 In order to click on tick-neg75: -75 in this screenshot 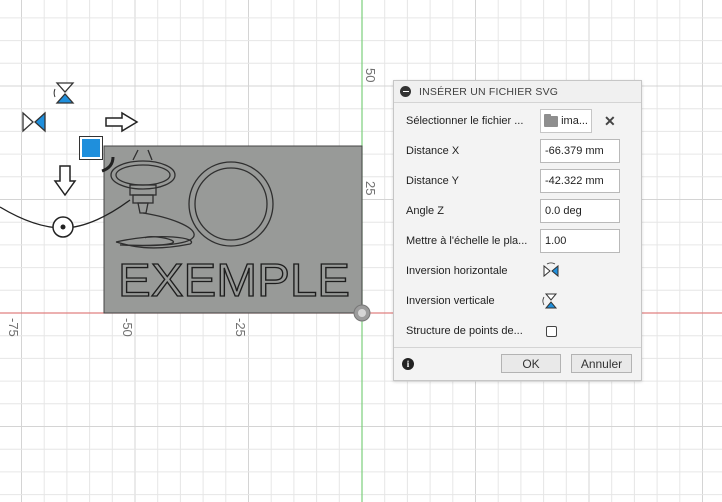, I will do `click(13, 327)`.